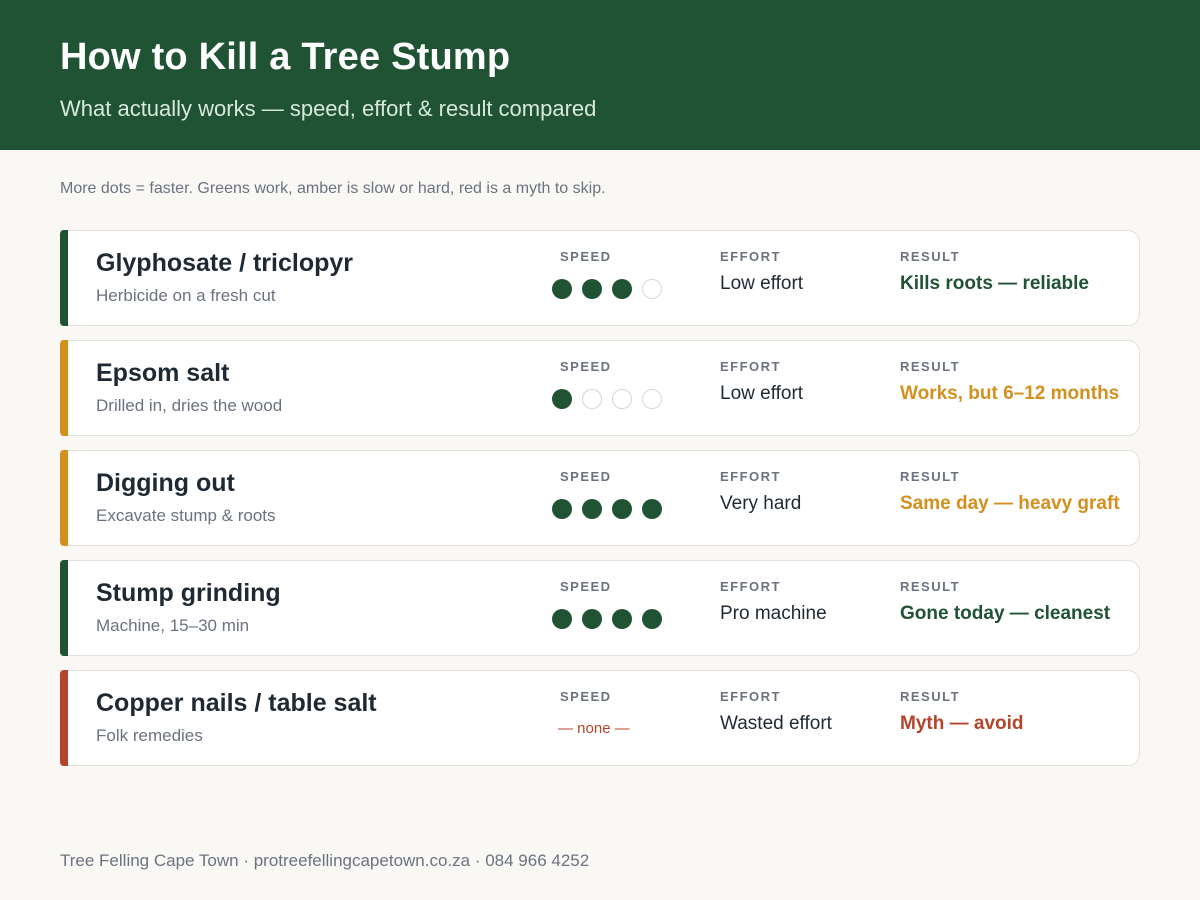 The height and width of the screenshot is (900, 1200). What do you see at coordinates (236, 703) in the screenshot?
I see `method-name: Copper nails / table salt` at bounding box center [236, 703].